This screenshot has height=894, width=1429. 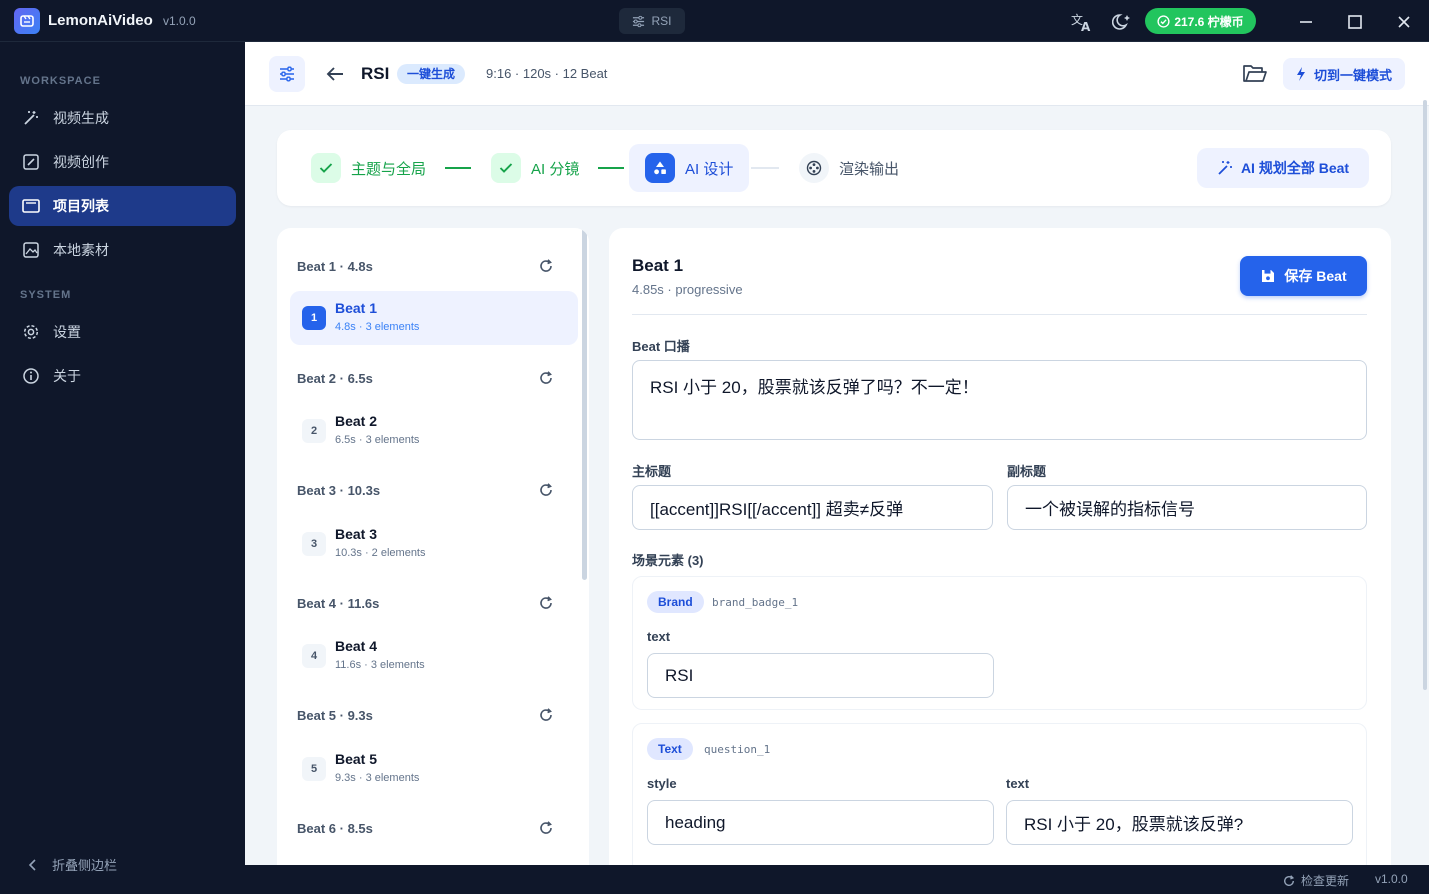 I want to click on beat-summary: 6.5s · 3 elements, so click(x=377, y=440).